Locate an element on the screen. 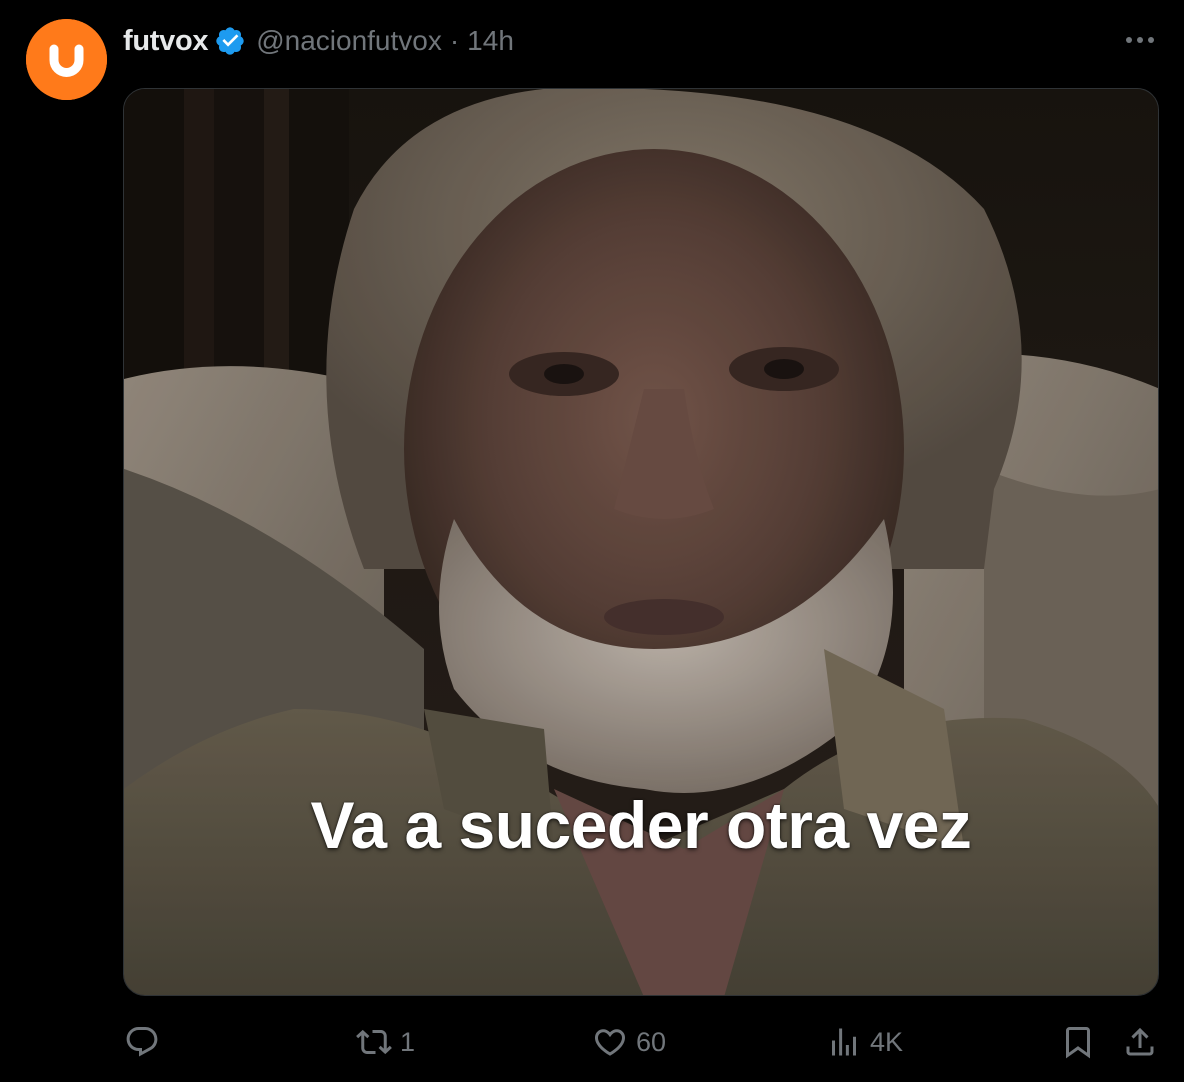 The image size is (1184, 1082). retweet-button: 1 is located at coordinates (385, 1042).